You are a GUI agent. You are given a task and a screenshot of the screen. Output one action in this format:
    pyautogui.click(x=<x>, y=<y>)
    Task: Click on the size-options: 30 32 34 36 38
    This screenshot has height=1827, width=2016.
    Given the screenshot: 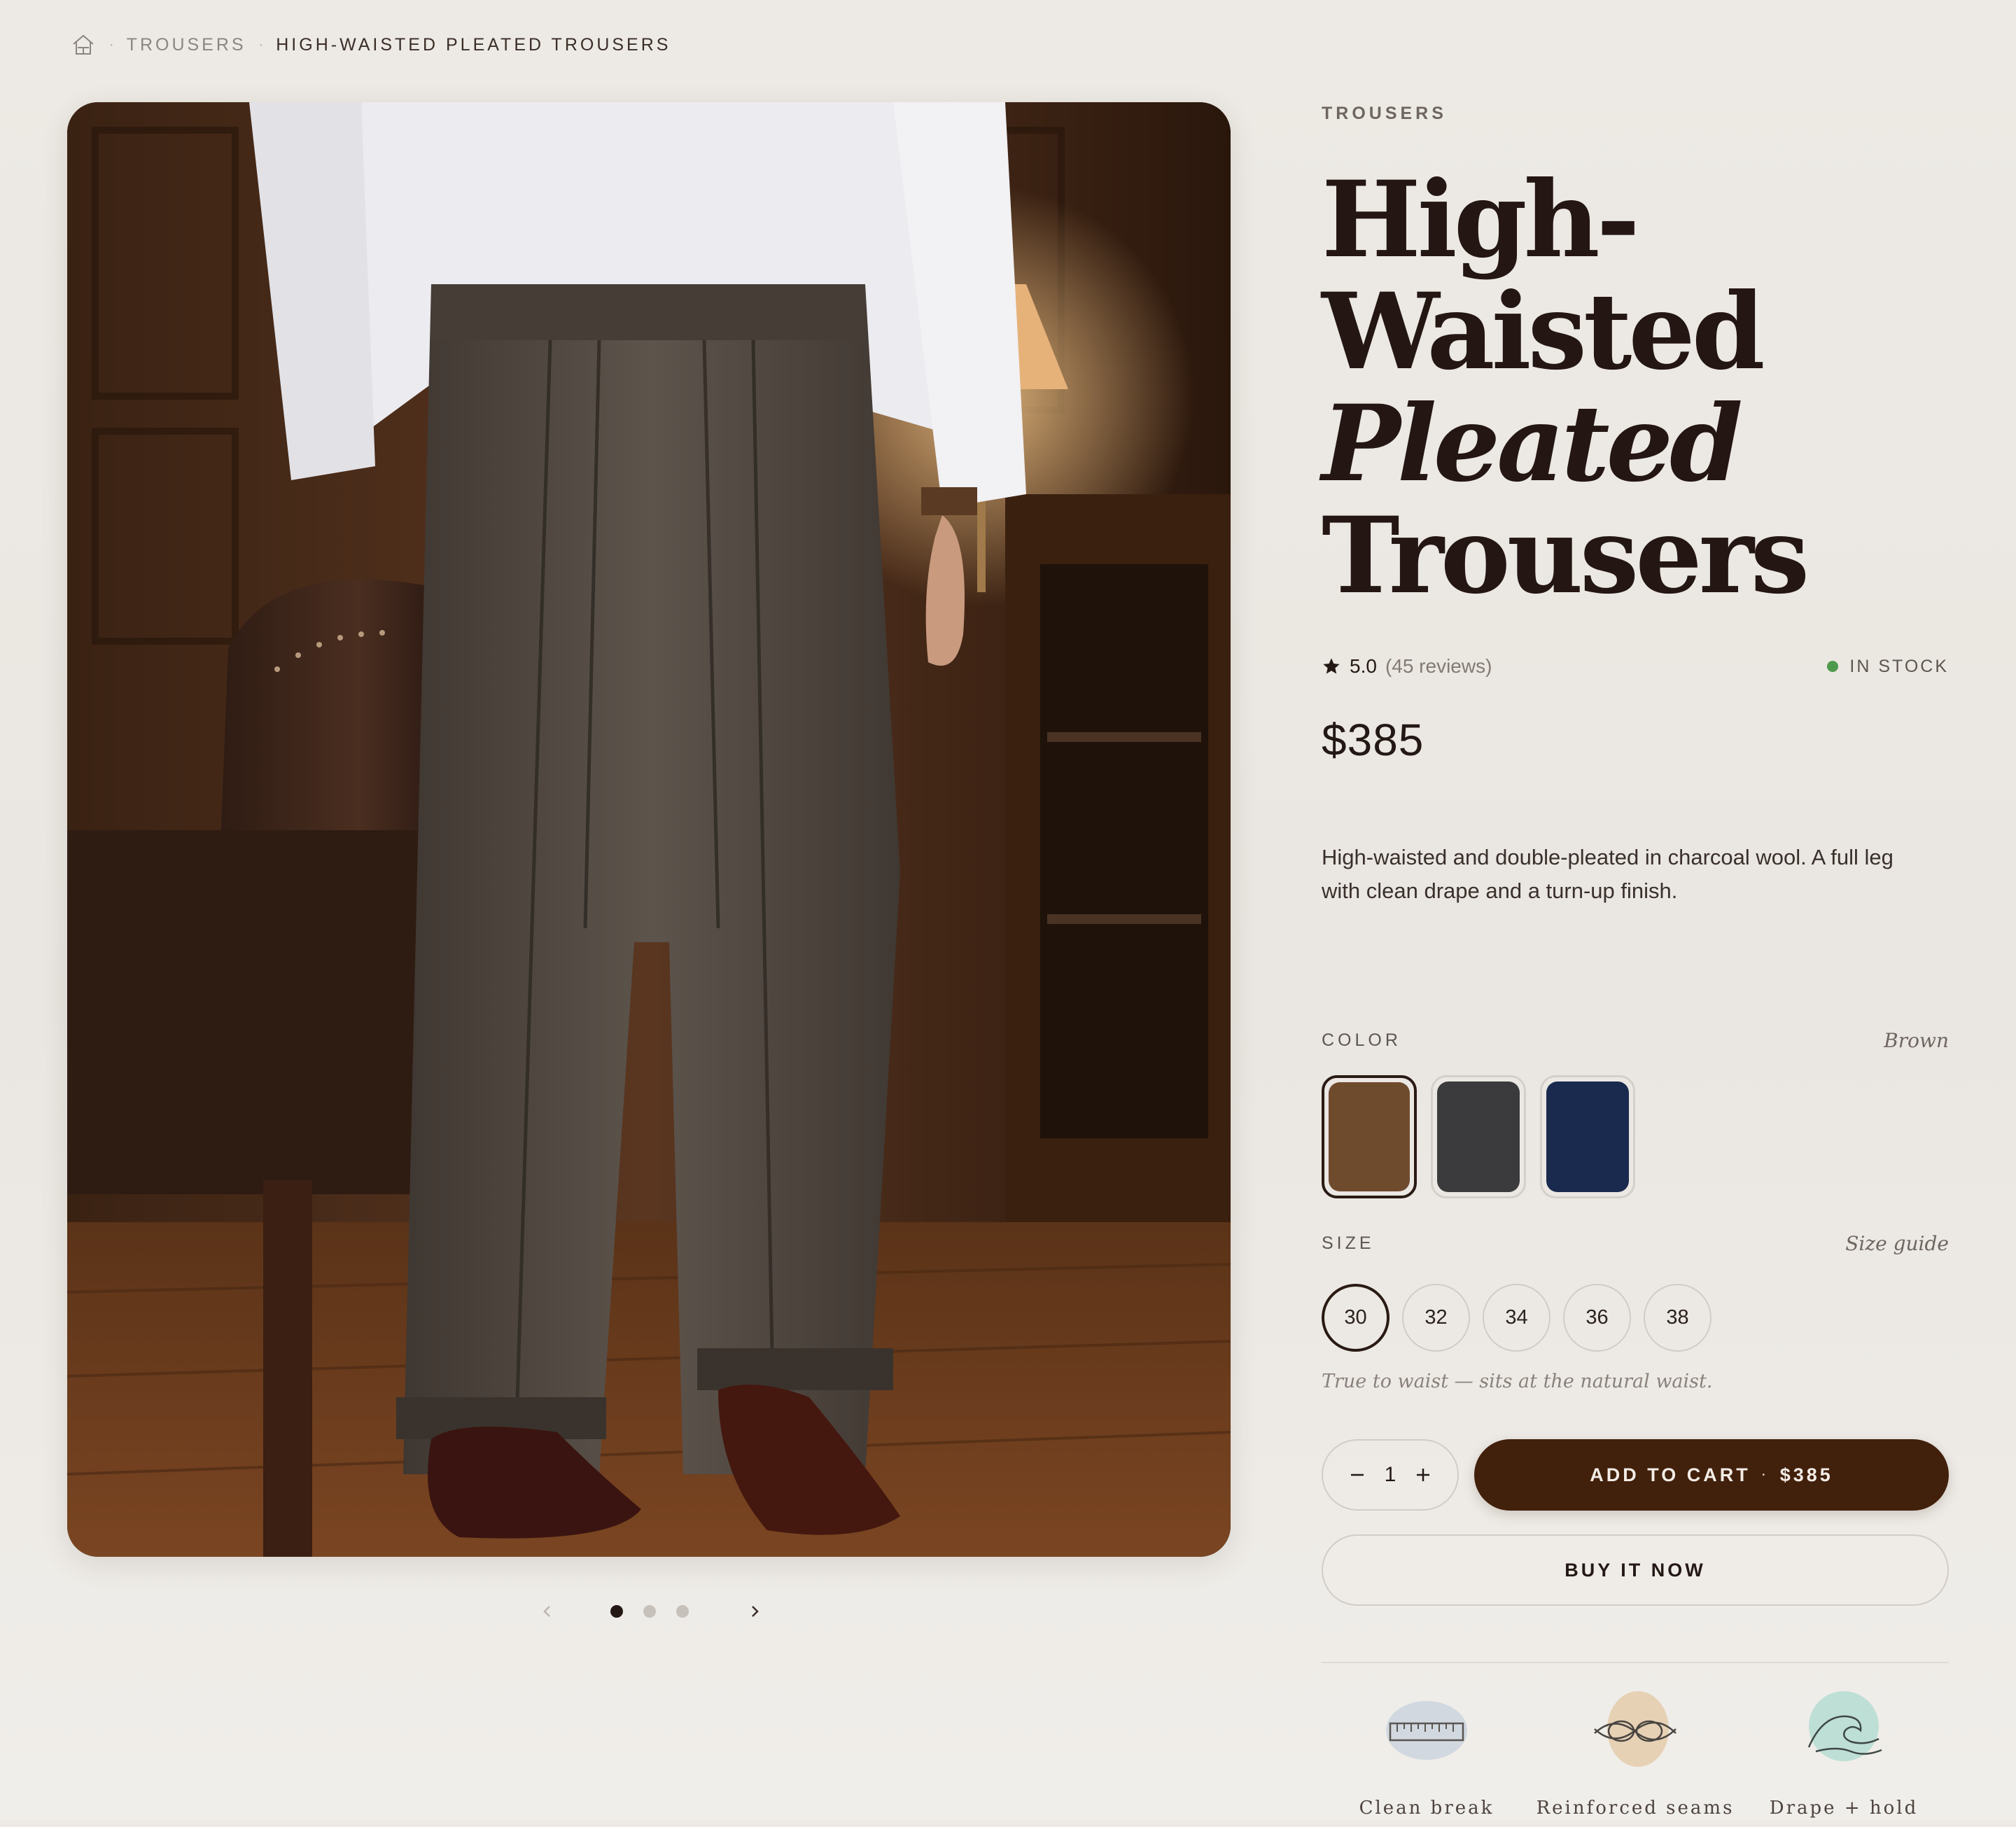 What is the action you would take?
    pyautogui.click(x=1517, y=1318)
    